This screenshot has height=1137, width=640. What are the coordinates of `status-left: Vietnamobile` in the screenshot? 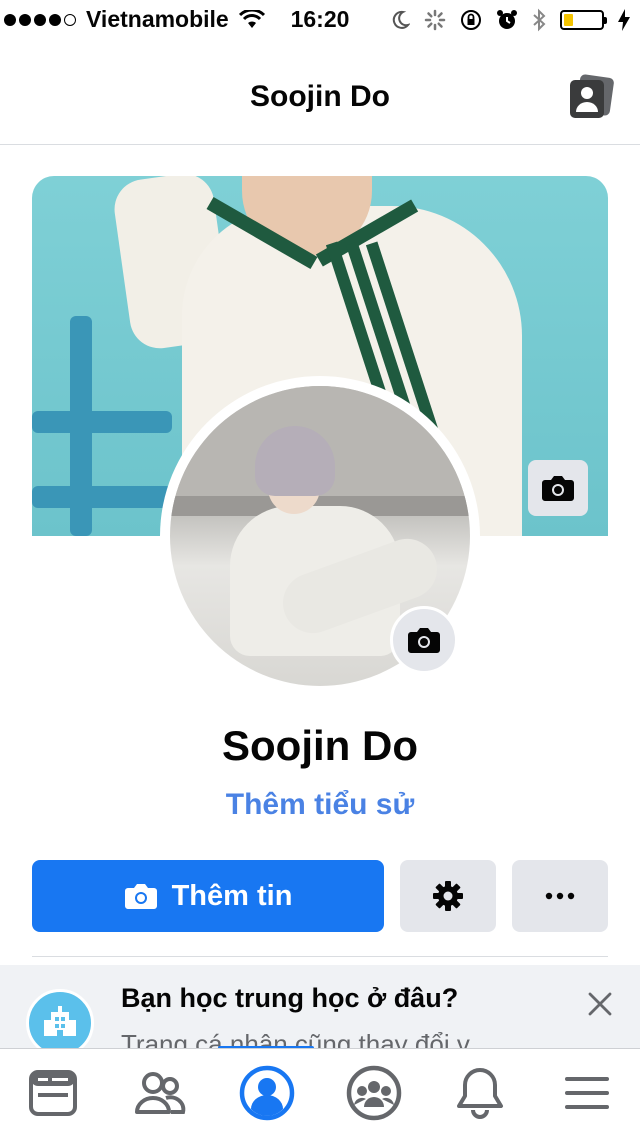 It's located at (134, 19).